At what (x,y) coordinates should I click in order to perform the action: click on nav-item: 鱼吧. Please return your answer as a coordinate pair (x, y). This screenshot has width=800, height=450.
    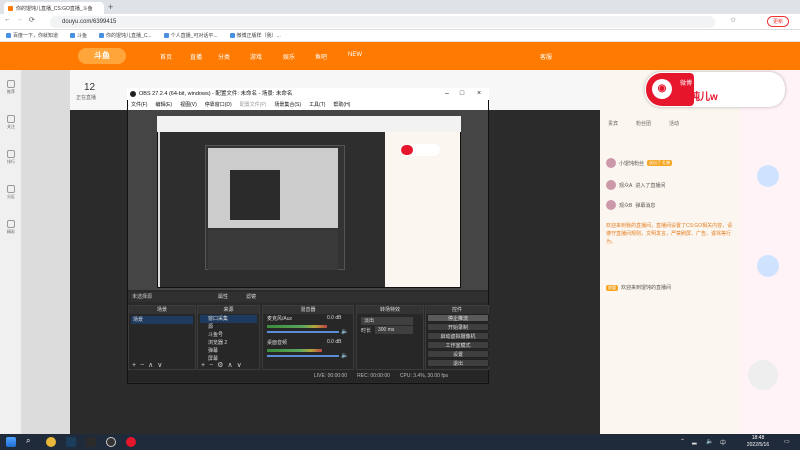
    Looking at the image, I should click on (321, 56).